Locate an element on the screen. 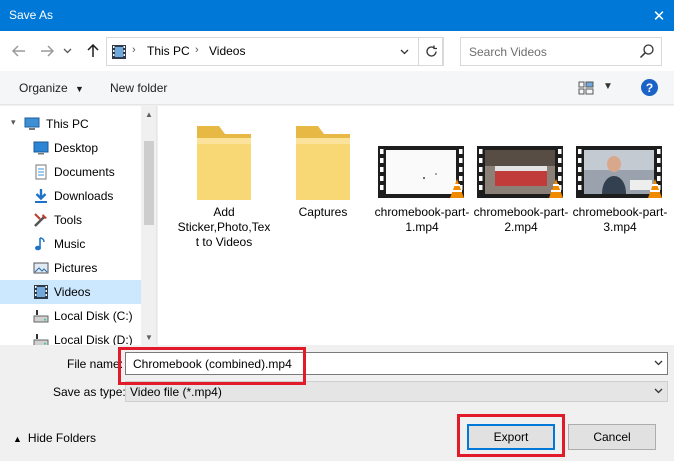 This screenshot has height=461, width=674. sidebar-item-label: Documents is located at coordinates (84, 172).